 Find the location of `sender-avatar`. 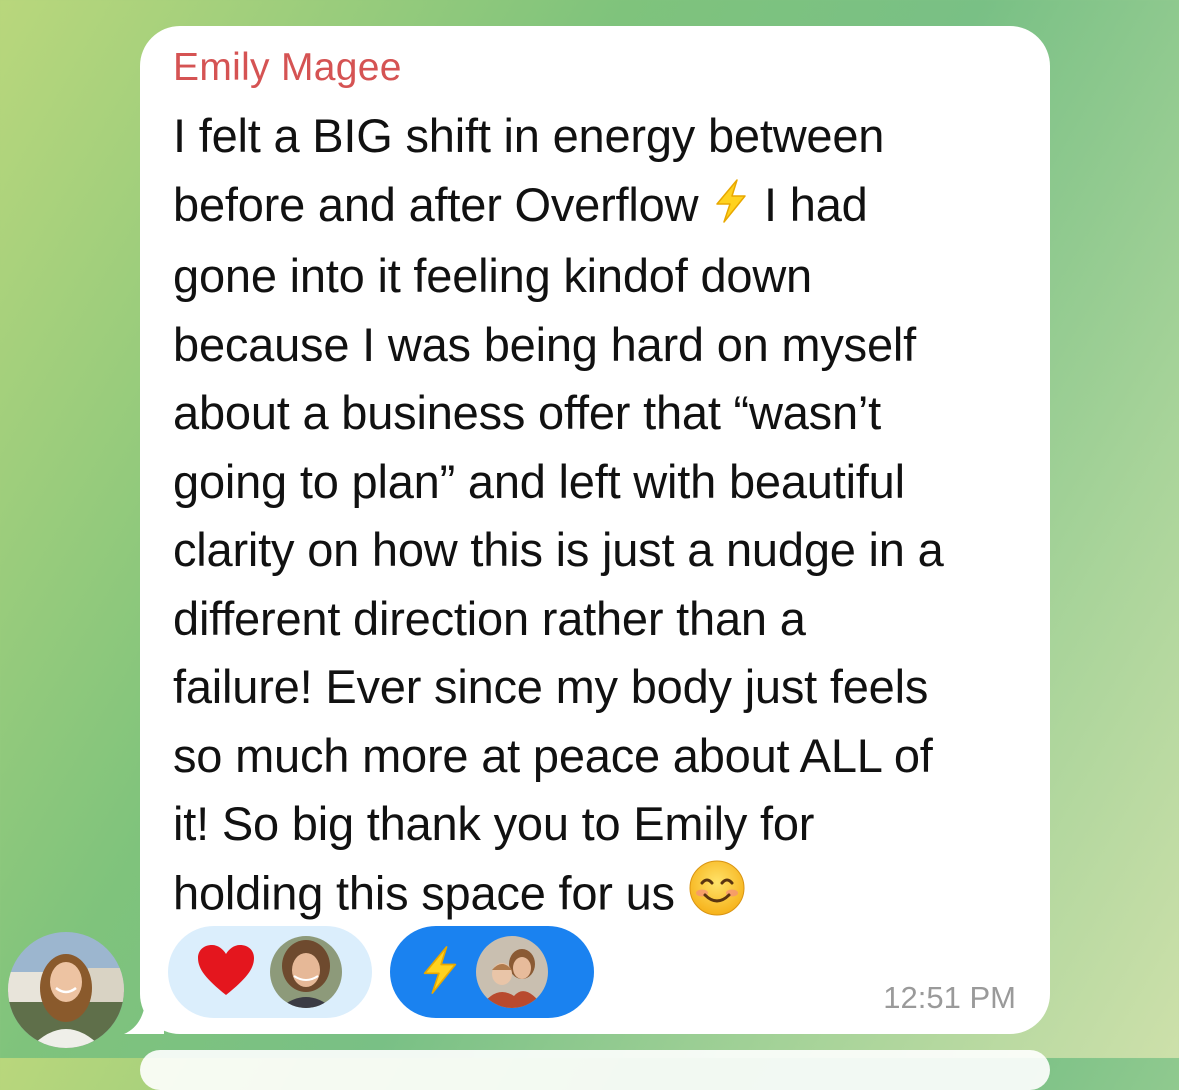

sender-avatar is located at coordinates (66, 990).